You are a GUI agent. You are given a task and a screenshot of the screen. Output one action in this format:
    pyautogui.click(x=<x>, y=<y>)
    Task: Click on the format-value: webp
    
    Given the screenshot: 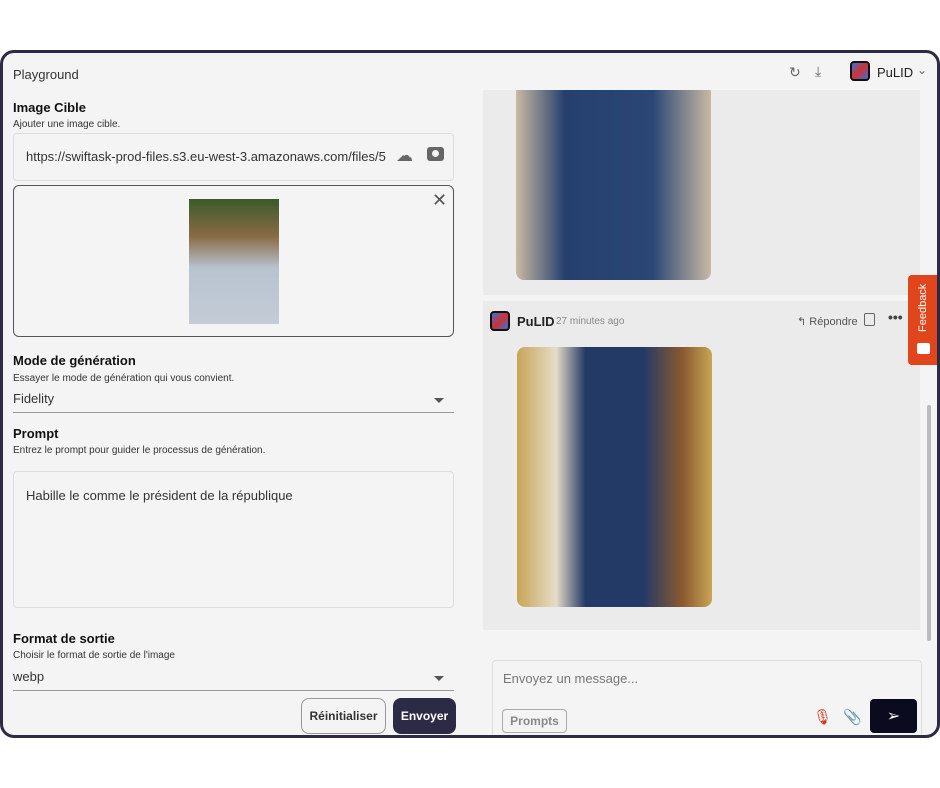 What is the action you would take?
    pyautogui.click(x=29, y=676)
    